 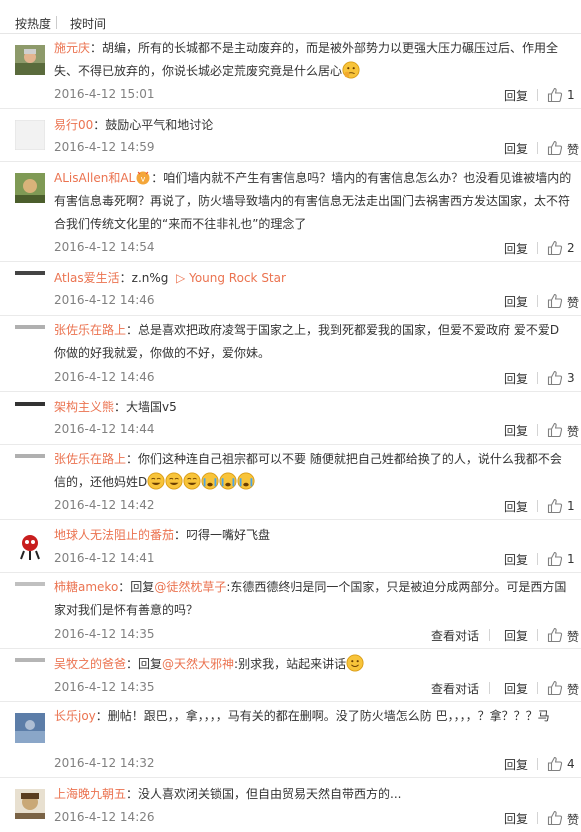 I want to click on comment-username: 易行00, so click(x=73, y=125).